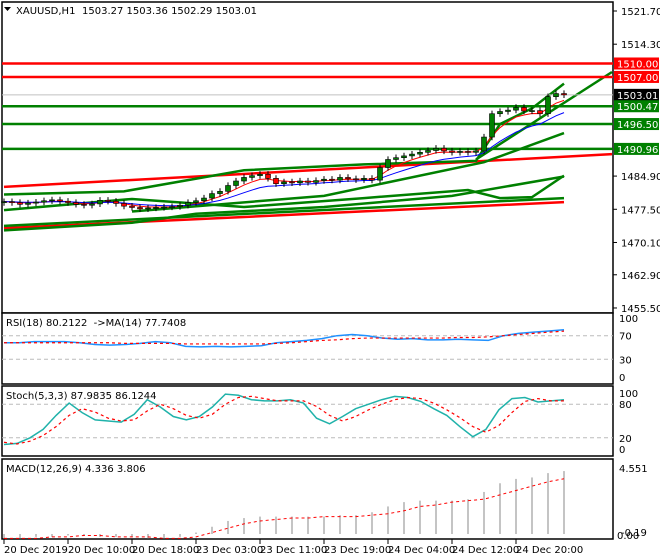 This screenshot has height=560, width=660. What do you see at coordinates (36, 550) in the screenshot?
I see `x-tick-label: 20 Dec 2019` at bounding box center [36, 550].